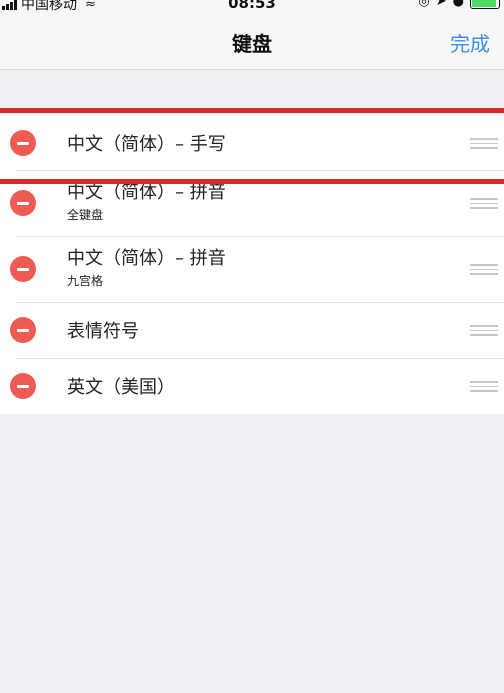 The image size is (504, 693). What do you see at coordinates (252, 7) in the screenshot?
I see `status-bar: 中国移动 ≈ 08:53 ◎ ➤ ●` at bounding box center [252, 7].